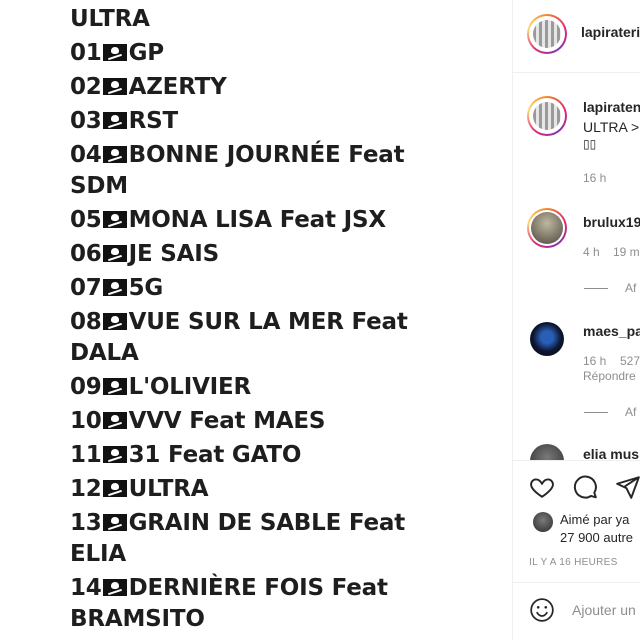  I want to click on track-line: 07 5G, so click(117, 288).